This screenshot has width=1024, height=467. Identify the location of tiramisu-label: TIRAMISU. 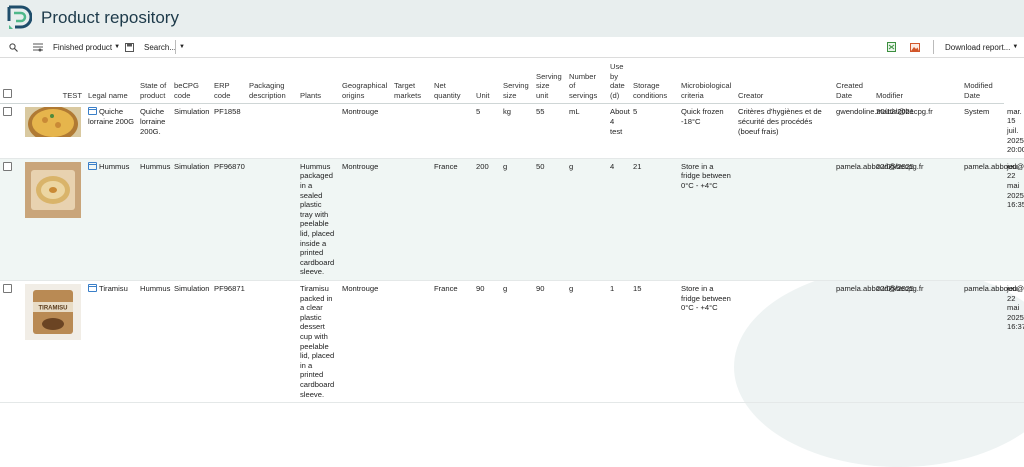
(53, 308).